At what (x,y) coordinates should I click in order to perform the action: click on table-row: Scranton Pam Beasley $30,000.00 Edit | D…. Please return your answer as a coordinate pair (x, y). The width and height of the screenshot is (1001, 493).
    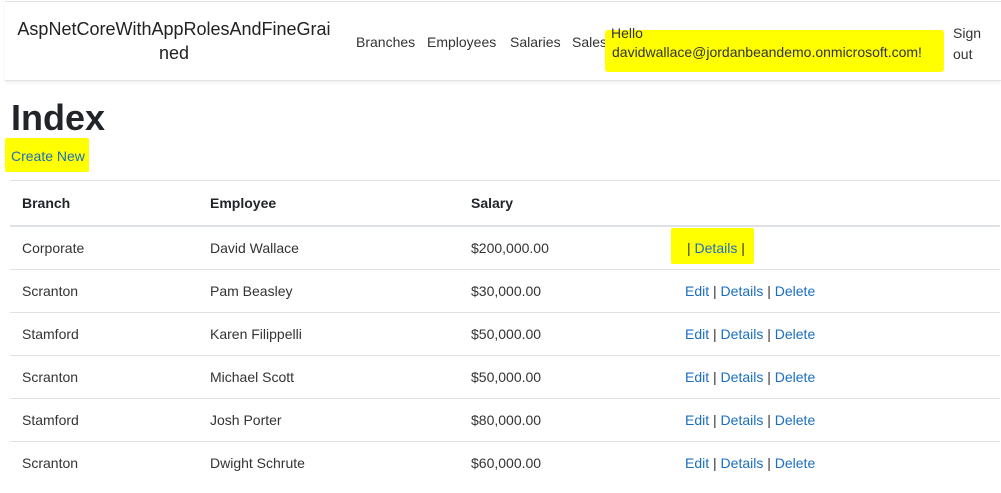
    Looking at the image, I should click on (505, 291).